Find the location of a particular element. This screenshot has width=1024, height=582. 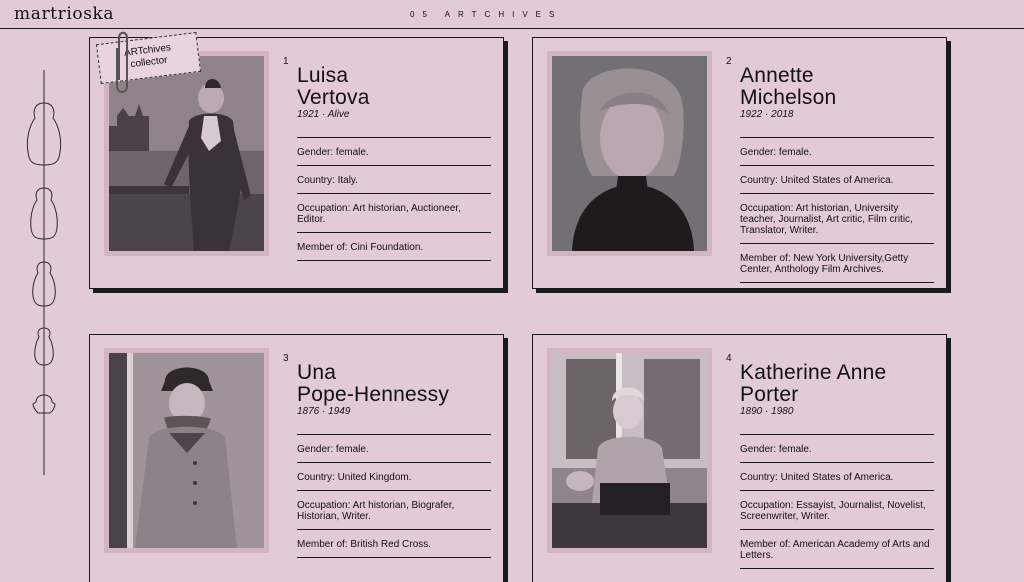

artist-name: Luisa Vertova is located at coordinates (397, 87).